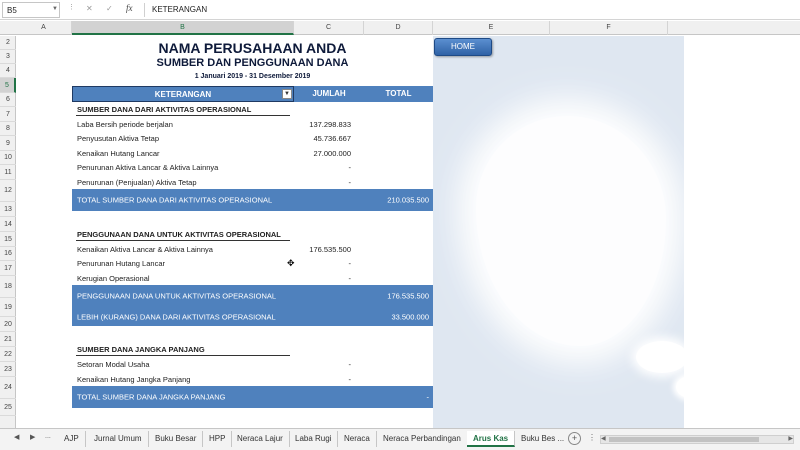 Image resolution: width=800 pixels, height=450 pixels. What do you see at coordinates (314, 439) in the screenshot?
I see `tab-laba-rugi: Laba Rugi` at bounding box center [314, 439].